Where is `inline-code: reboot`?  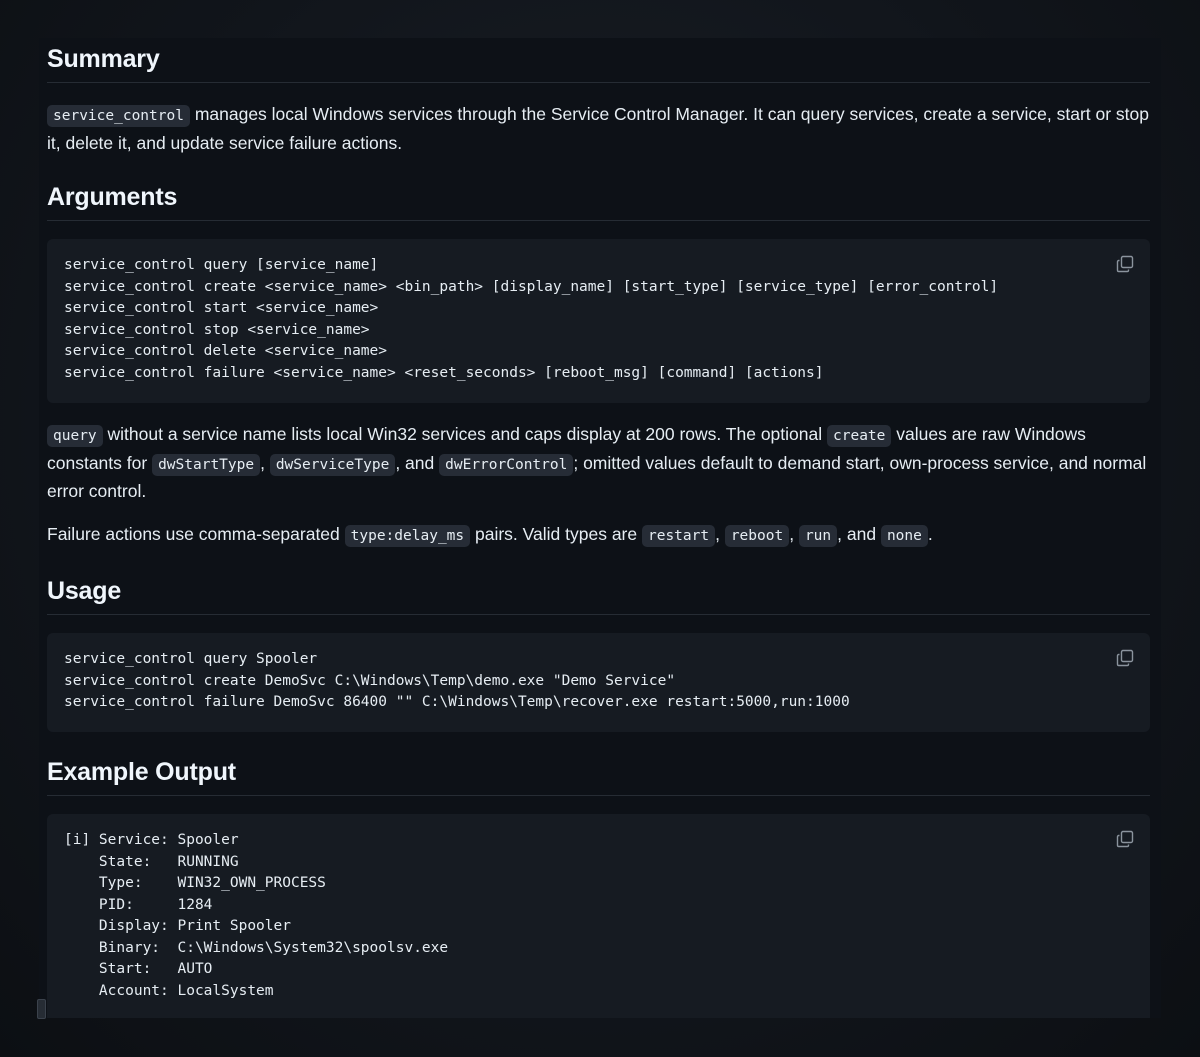 inline-code: reboot is located at coordinates (757, 535).